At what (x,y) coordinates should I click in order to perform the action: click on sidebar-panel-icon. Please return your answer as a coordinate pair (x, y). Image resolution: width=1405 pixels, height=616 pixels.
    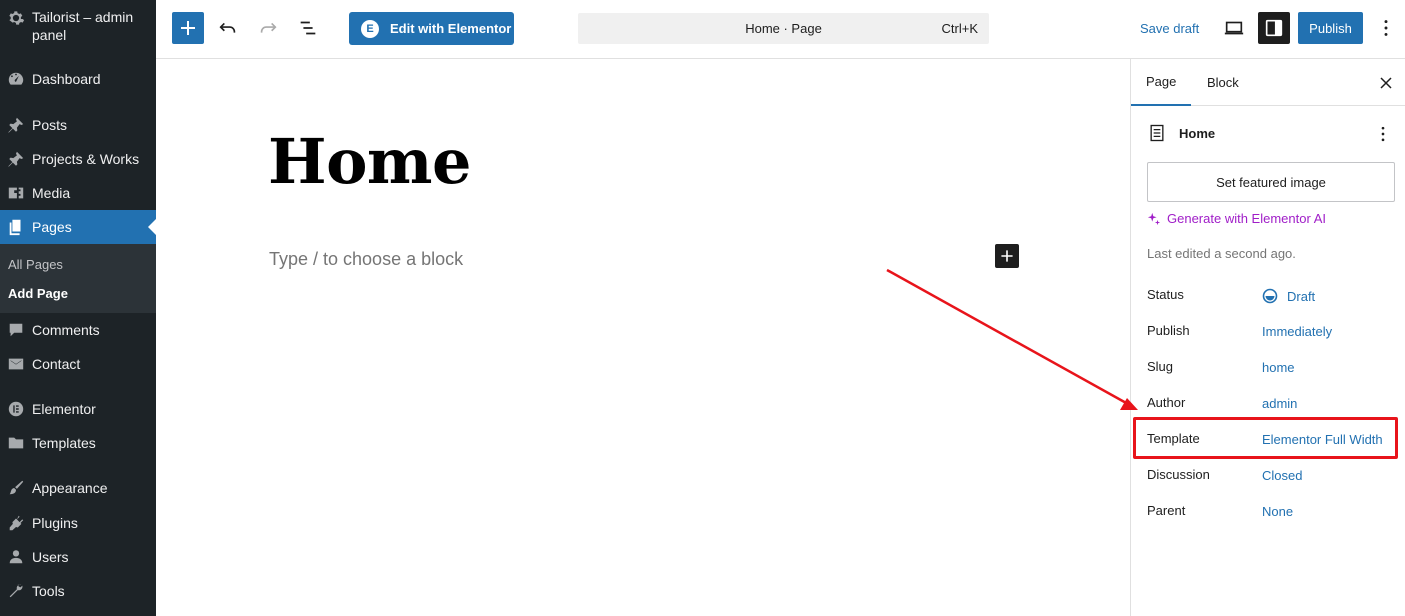
    Looking at the image, I should click on (1274, 28).